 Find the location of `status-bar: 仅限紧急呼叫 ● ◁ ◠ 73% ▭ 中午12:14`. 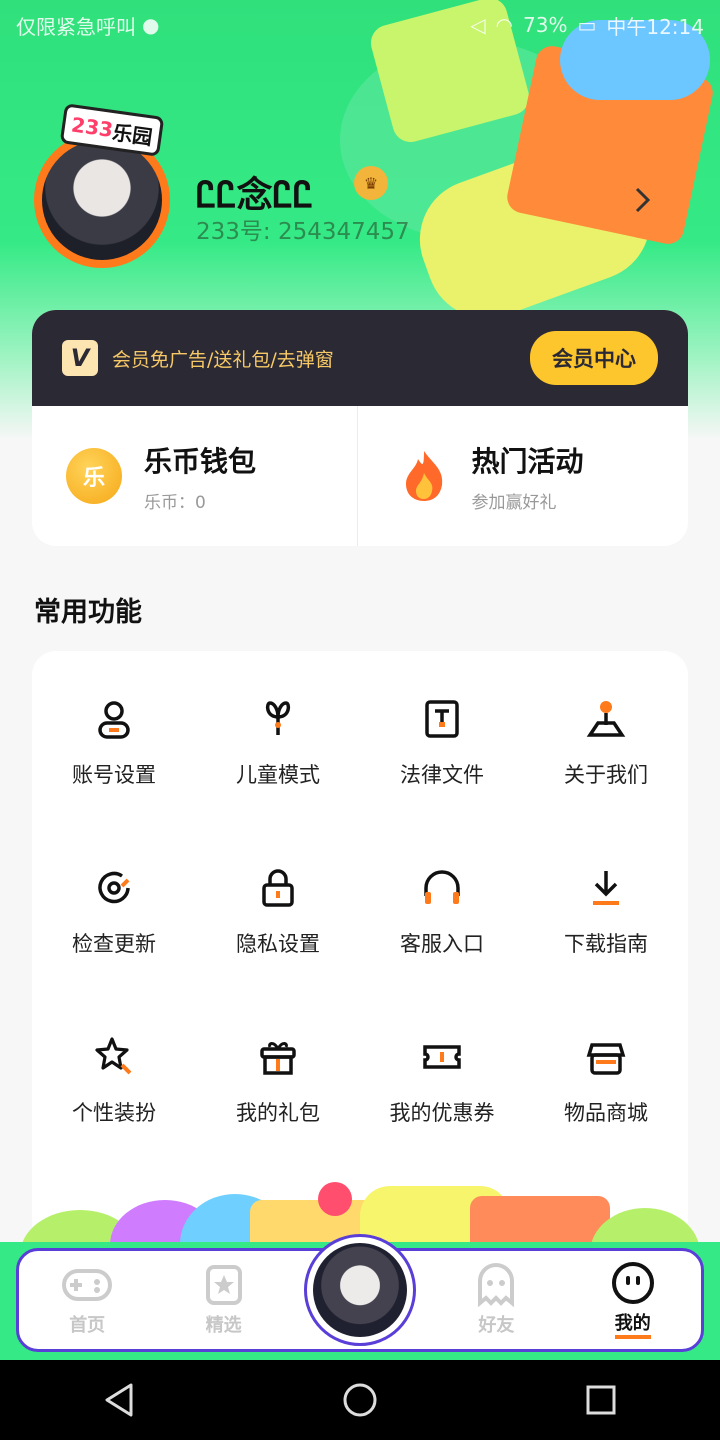

status-bar: 仅限紧急呼叫 ● ◁ ◠ 73% ▭ 中午12:14 is located at coordinates (360, 25).